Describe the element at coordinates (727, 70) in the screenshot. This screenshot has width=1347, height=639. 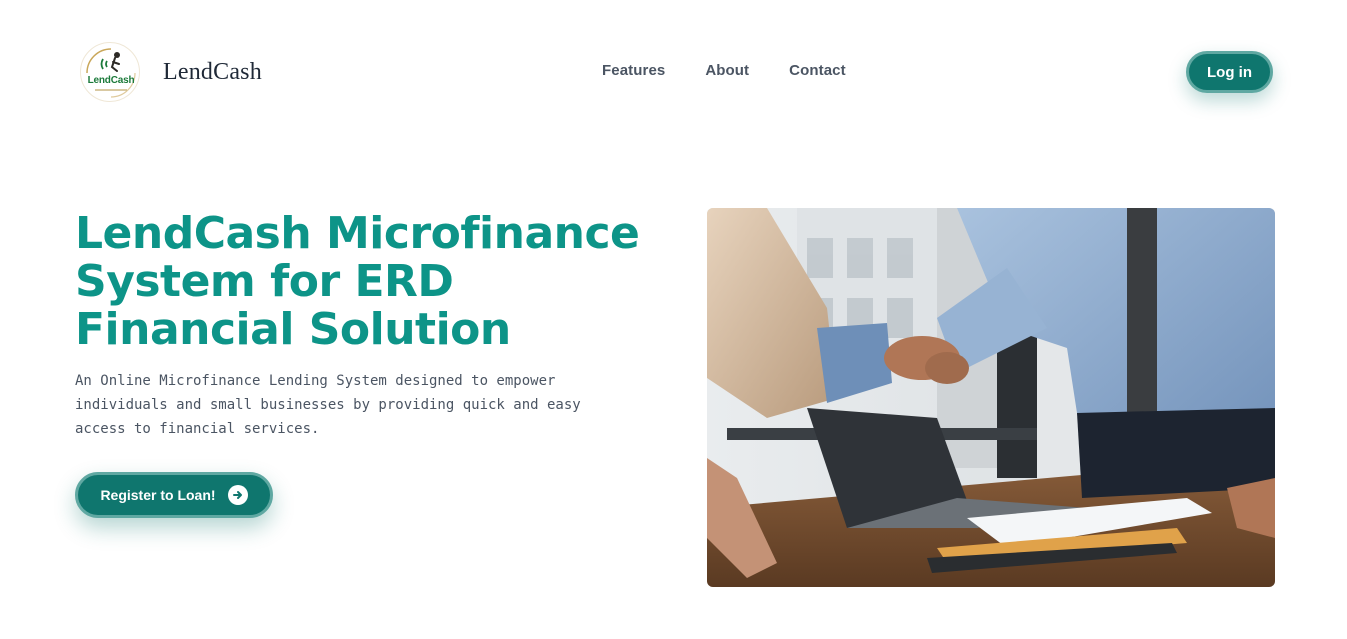
I see `nav-link-about: About` at that location.